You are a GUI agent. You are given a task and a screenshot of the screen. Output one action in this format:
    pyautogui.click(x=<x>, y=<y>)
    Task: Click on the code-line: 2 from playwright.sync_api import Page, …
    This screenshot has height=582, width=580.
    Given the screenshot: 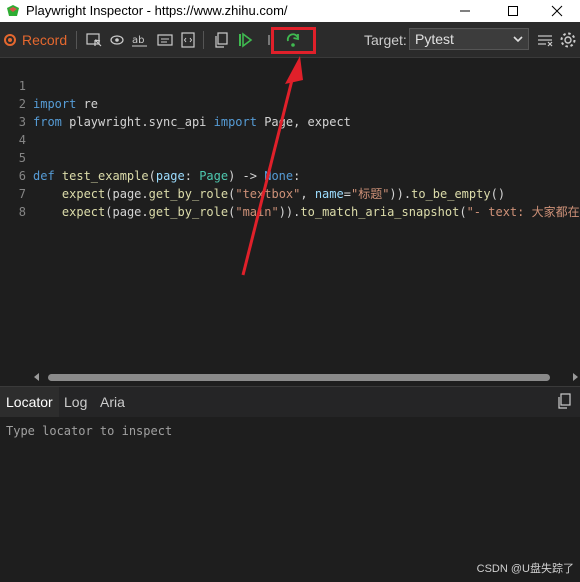 What is the action you would take?
    pyautogui.click(x=175, y=103)
    